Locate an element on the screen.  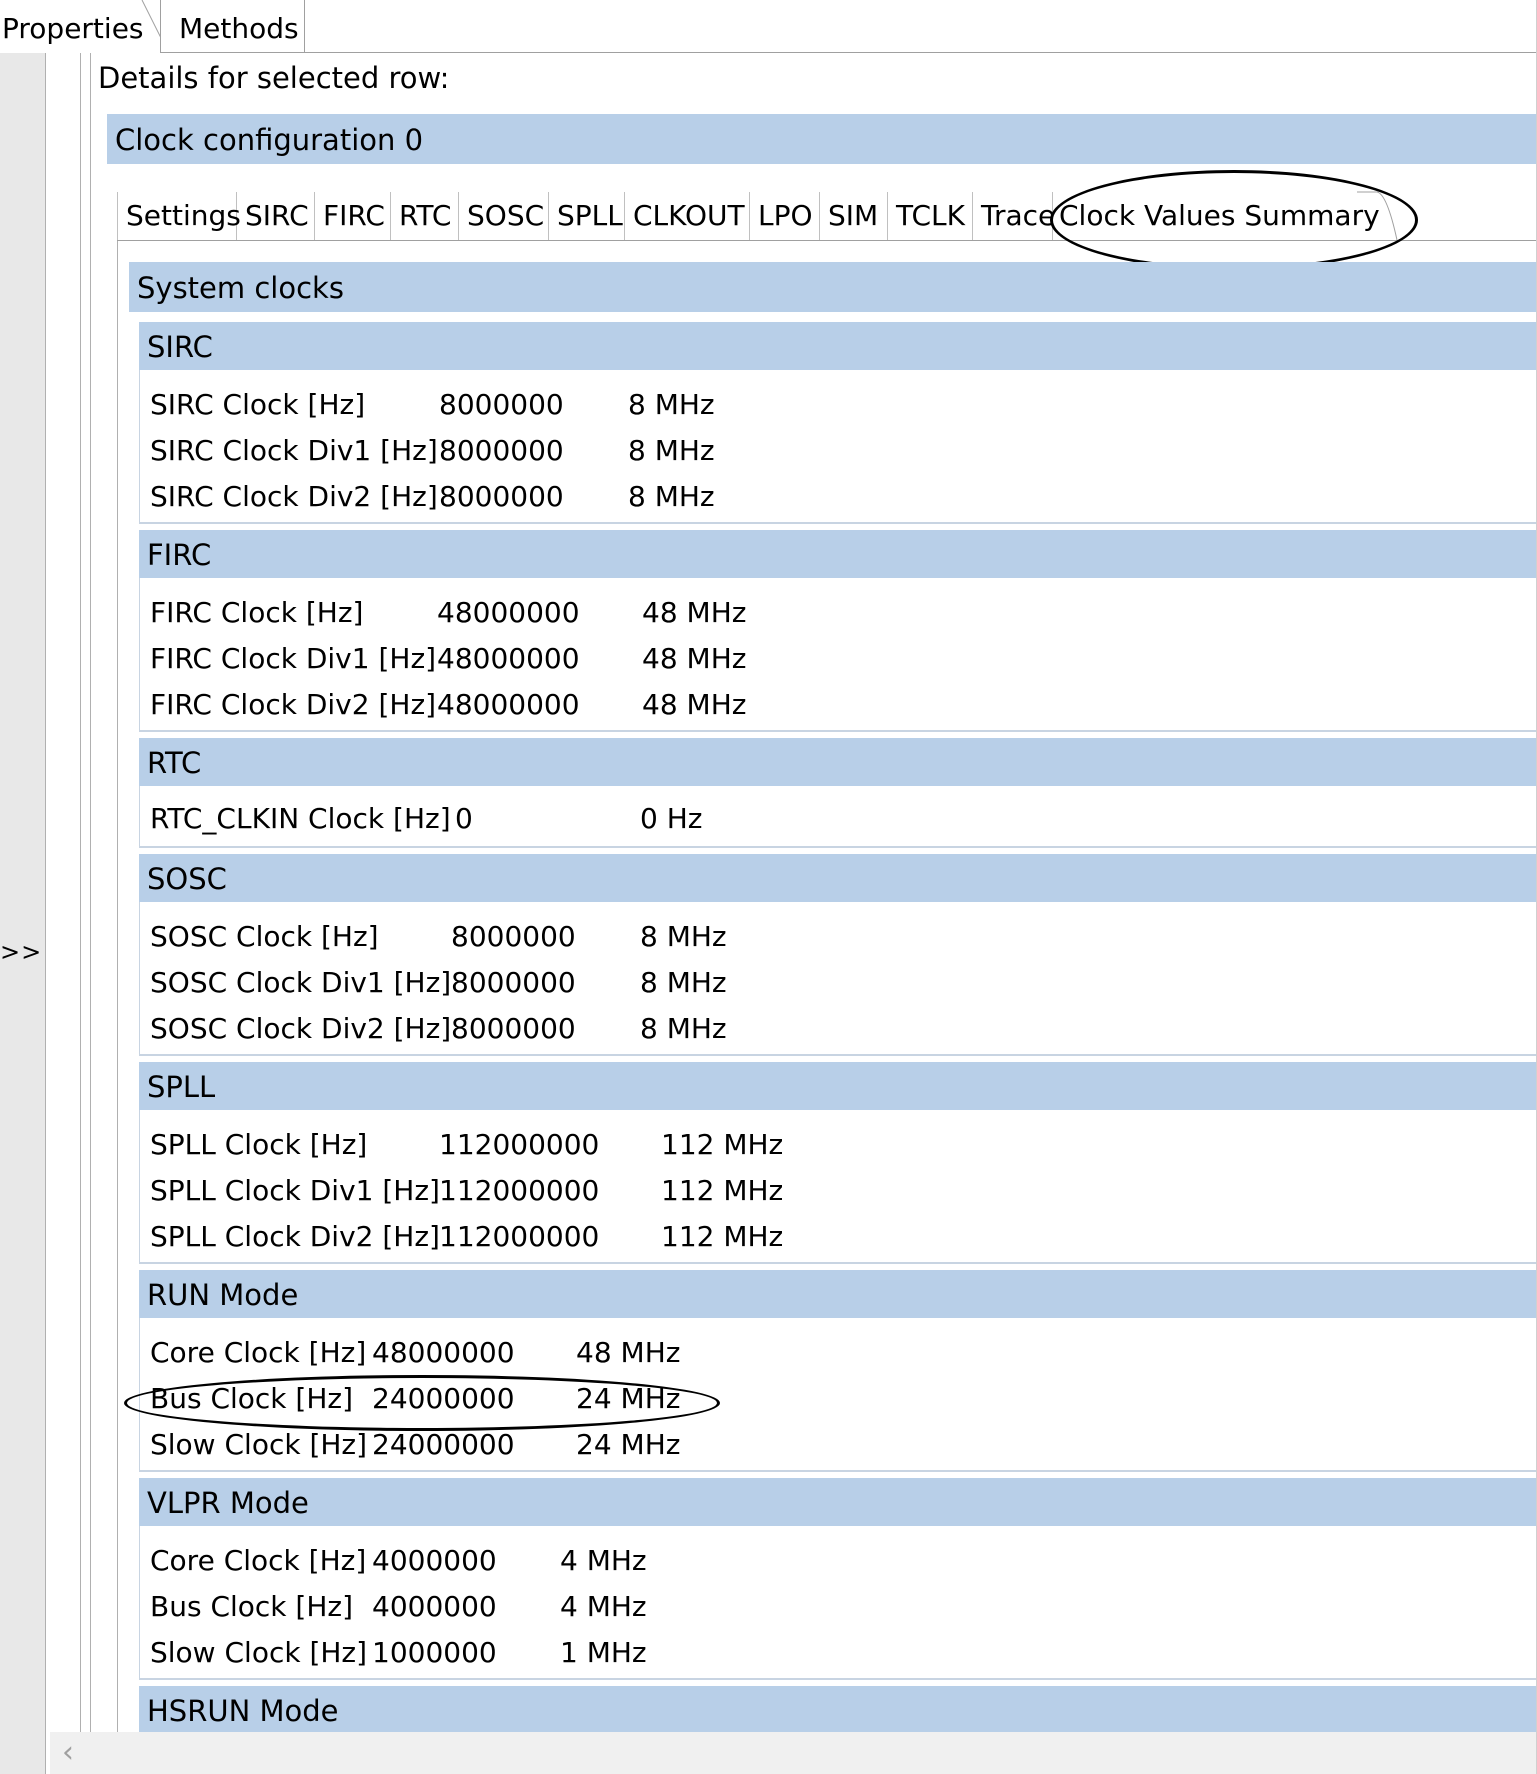
tab-firc: FIRC is located at coordinates (353, 216).